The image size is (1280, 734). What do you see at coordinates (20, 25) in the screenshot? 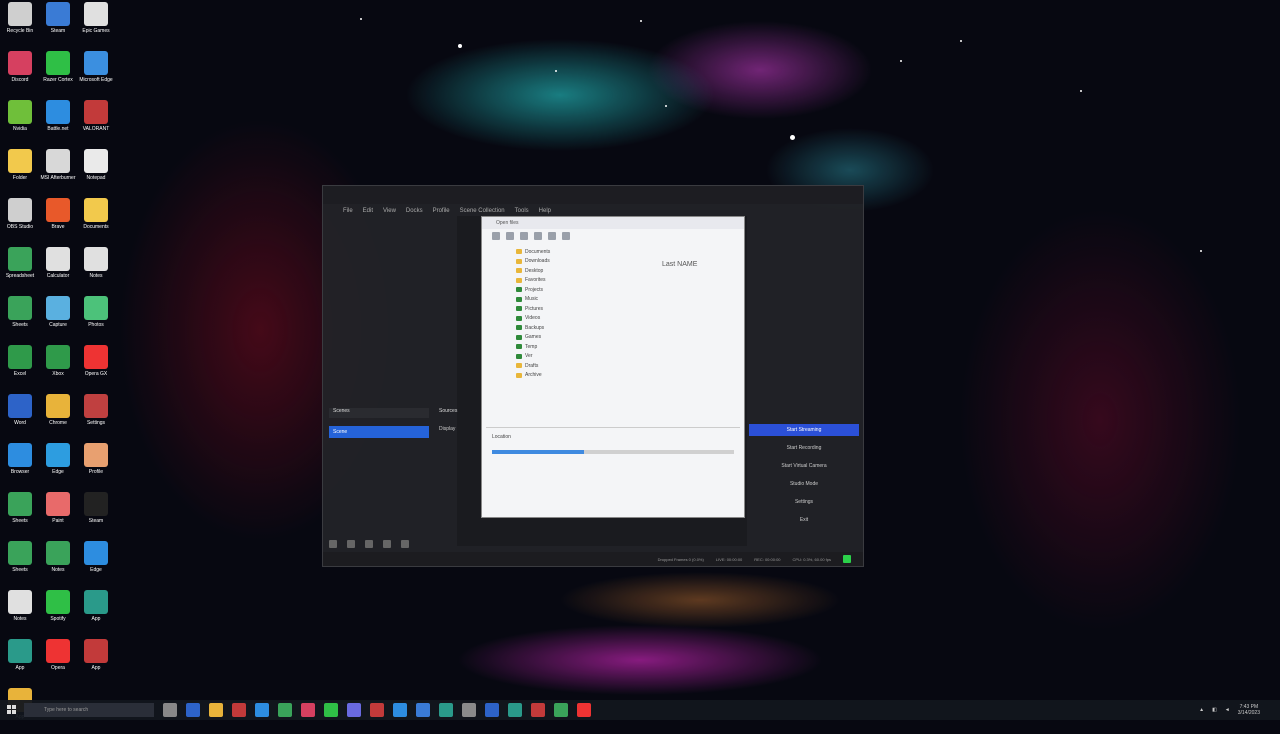
I see `desktop-icon: Recycle Bin` at bounding box center [20, 25].